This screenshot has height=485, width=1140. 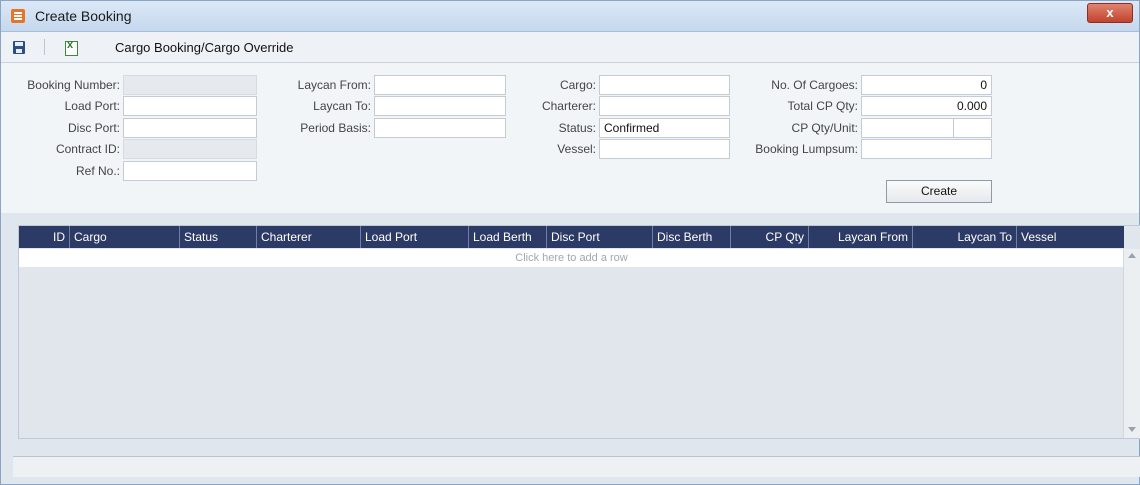 What do you see at coordinates (125, 237) in the screenshot?
I see `column-header-cargo: Cargo` at bounding box center [125, 237].